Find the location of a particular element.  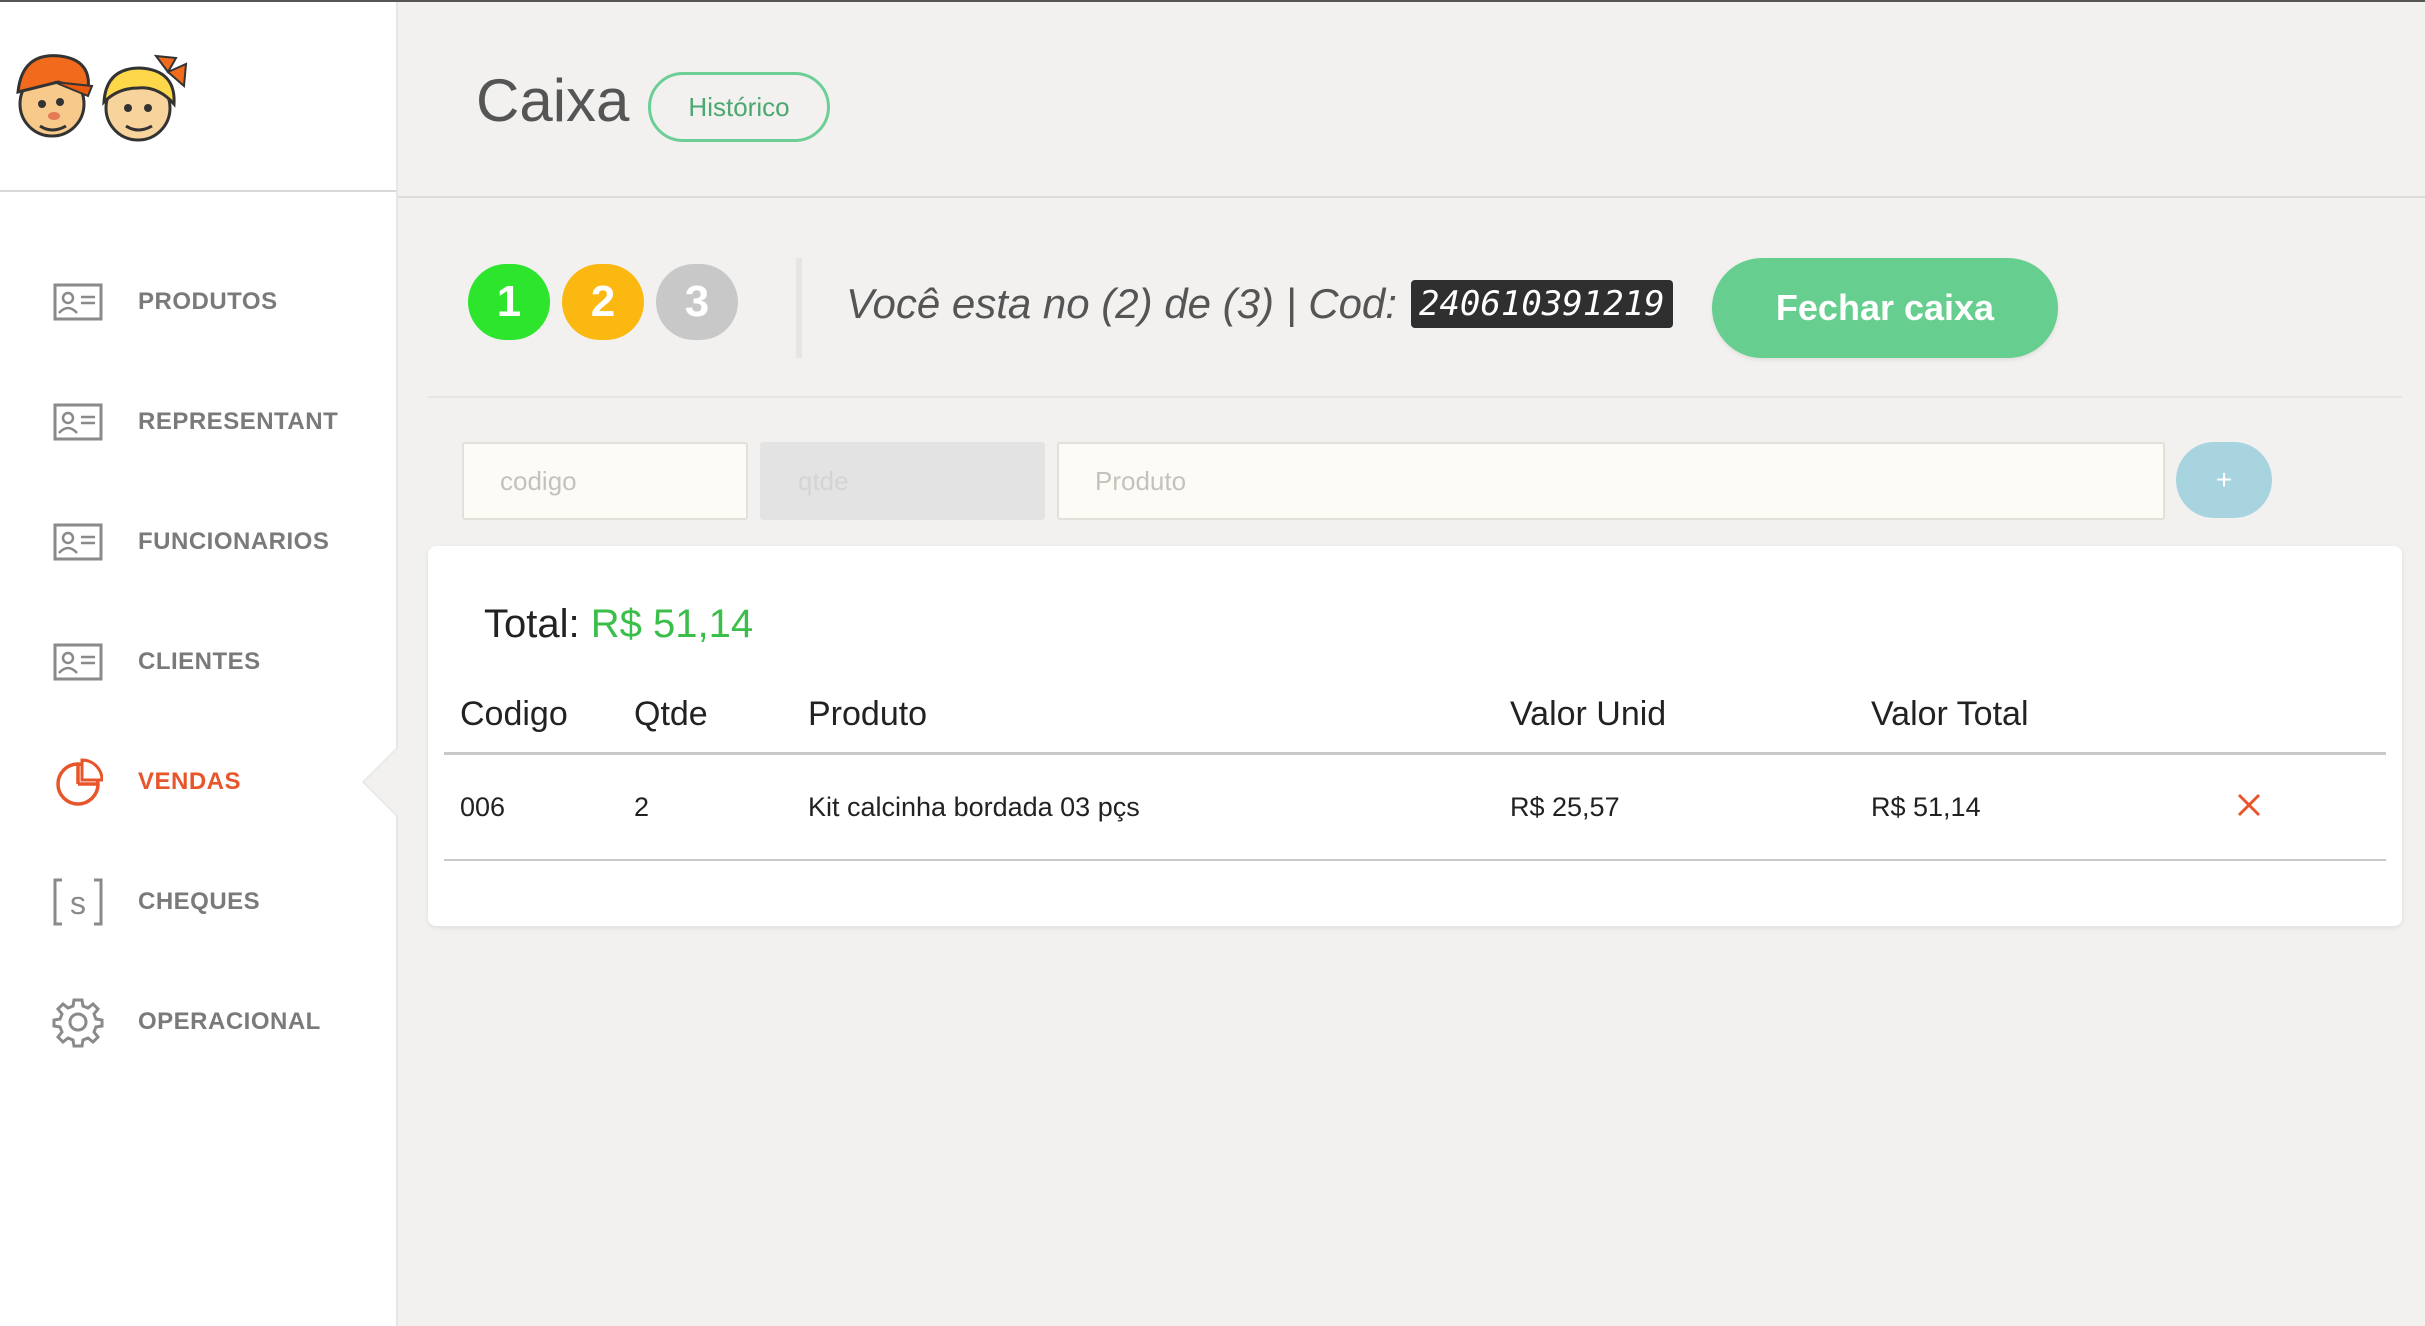

section-divider is located at coordinates (1415, 397).